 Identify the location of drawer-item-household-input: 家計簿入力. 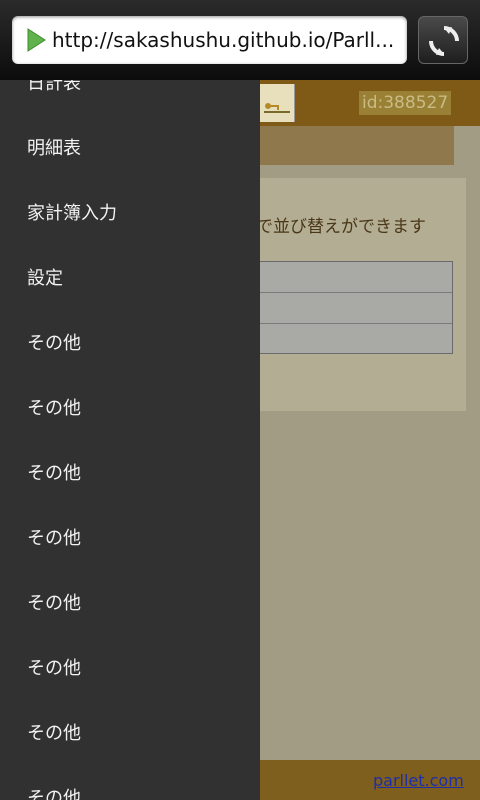
(130, 213).